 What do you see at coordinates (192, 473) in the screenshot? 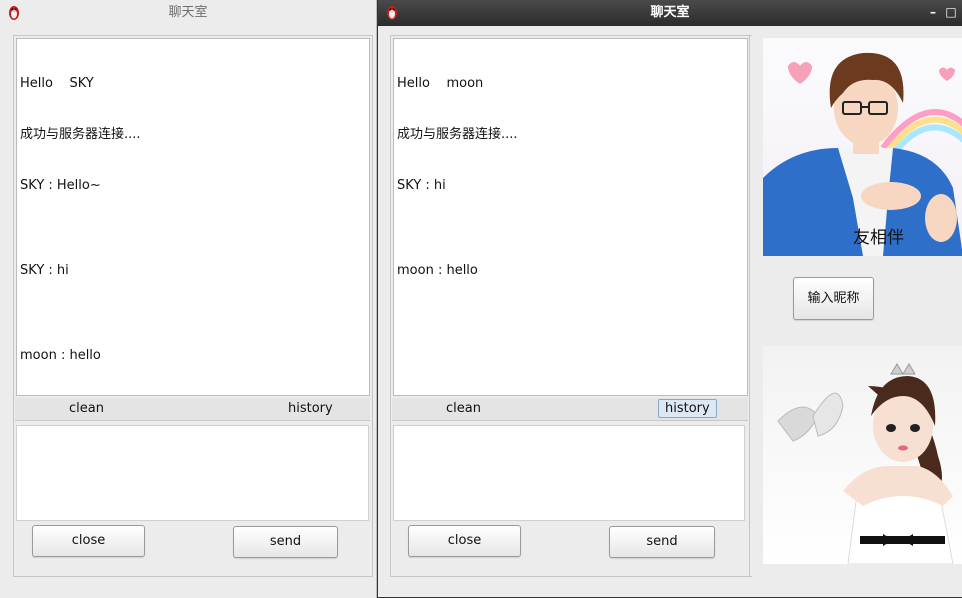
I see `left-message-input` at bounding box center [192, 473].